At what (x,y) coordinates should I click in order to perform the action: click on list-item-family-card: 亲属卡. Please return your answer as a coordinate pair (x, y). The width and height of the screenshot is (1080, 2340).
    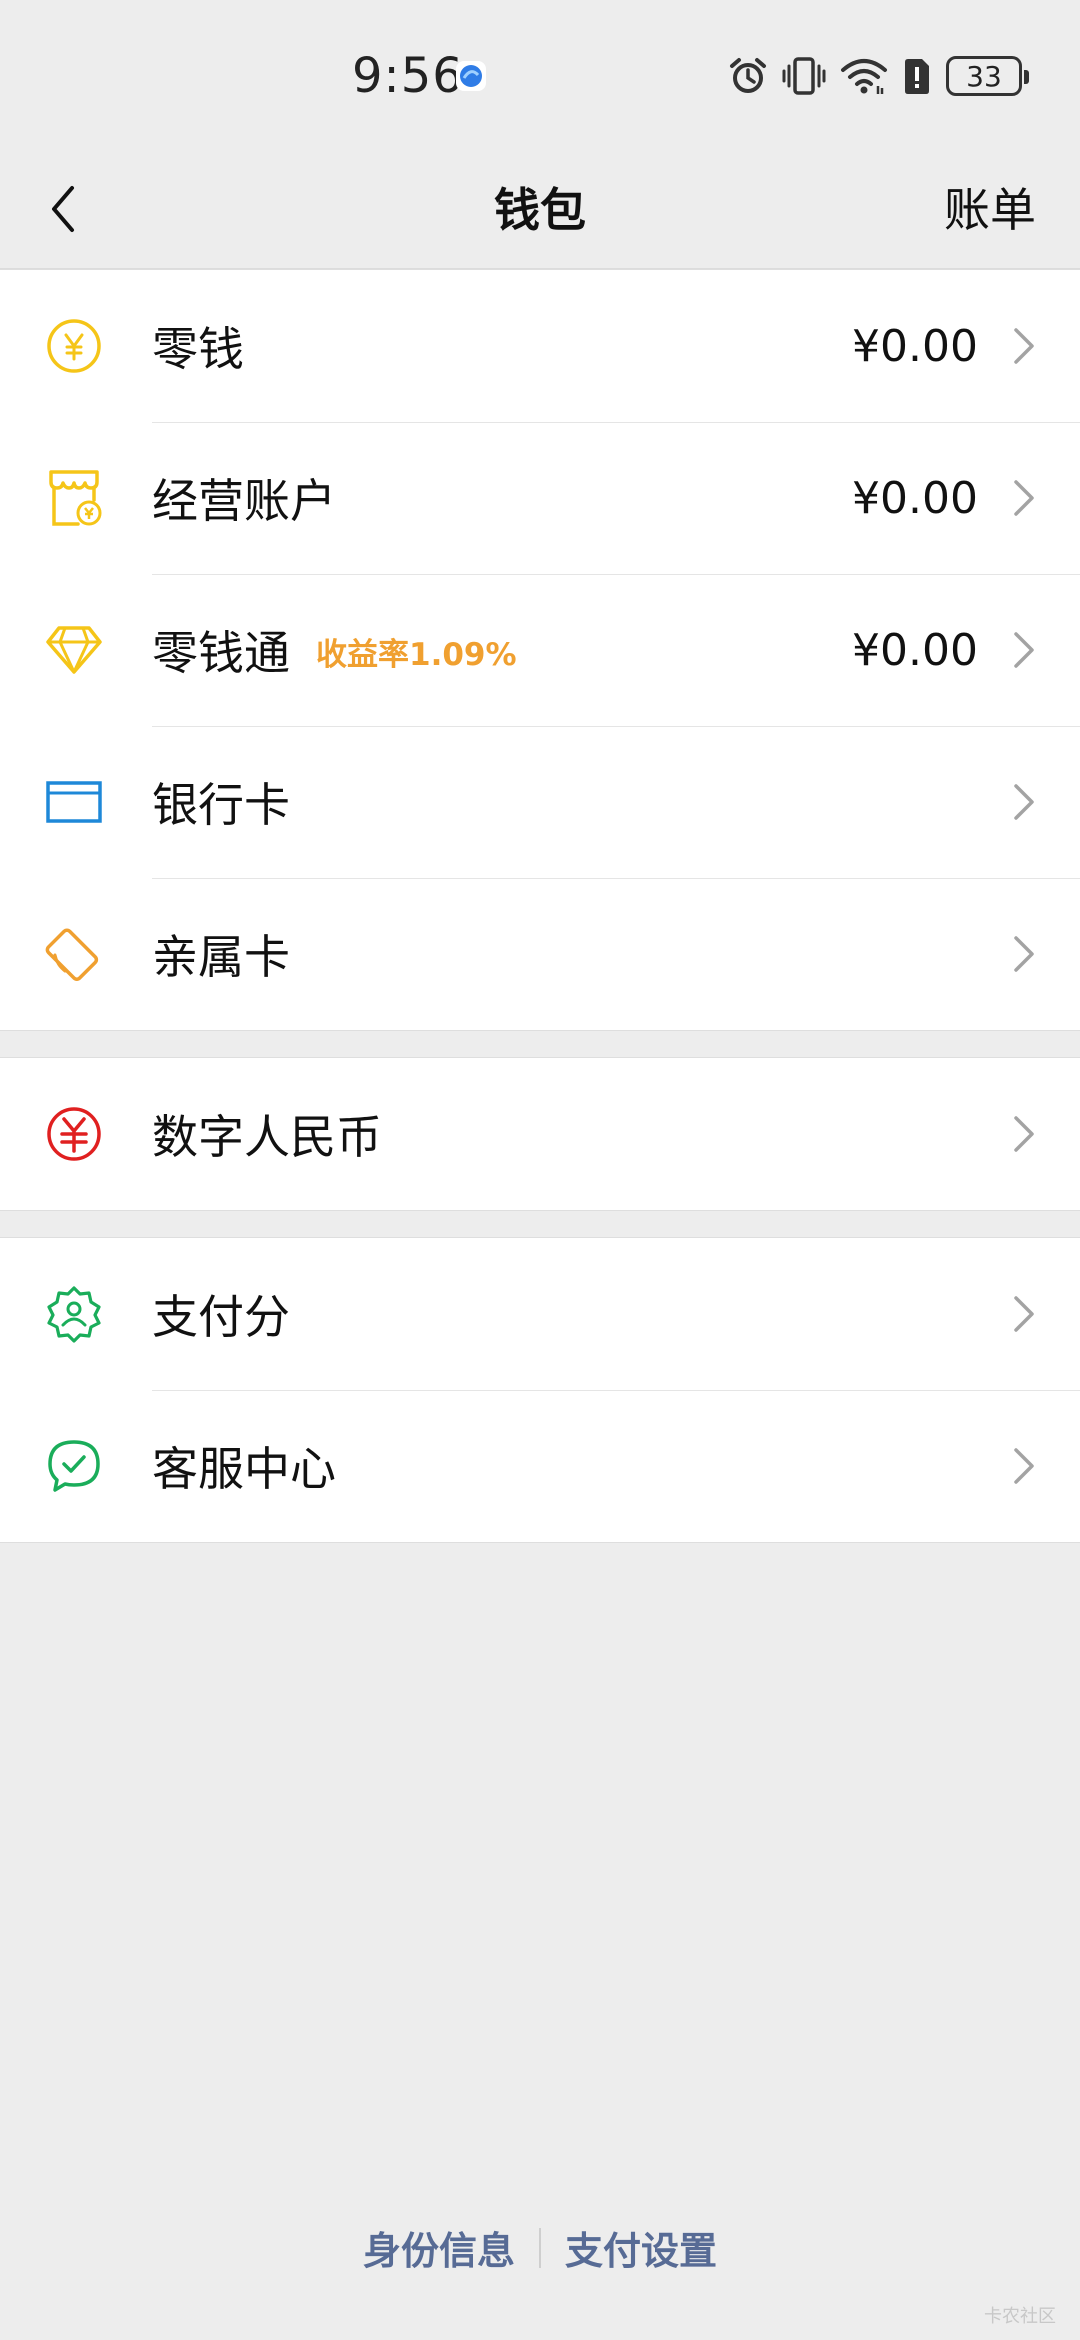
    Looking at the image, I should click on (540, 954).